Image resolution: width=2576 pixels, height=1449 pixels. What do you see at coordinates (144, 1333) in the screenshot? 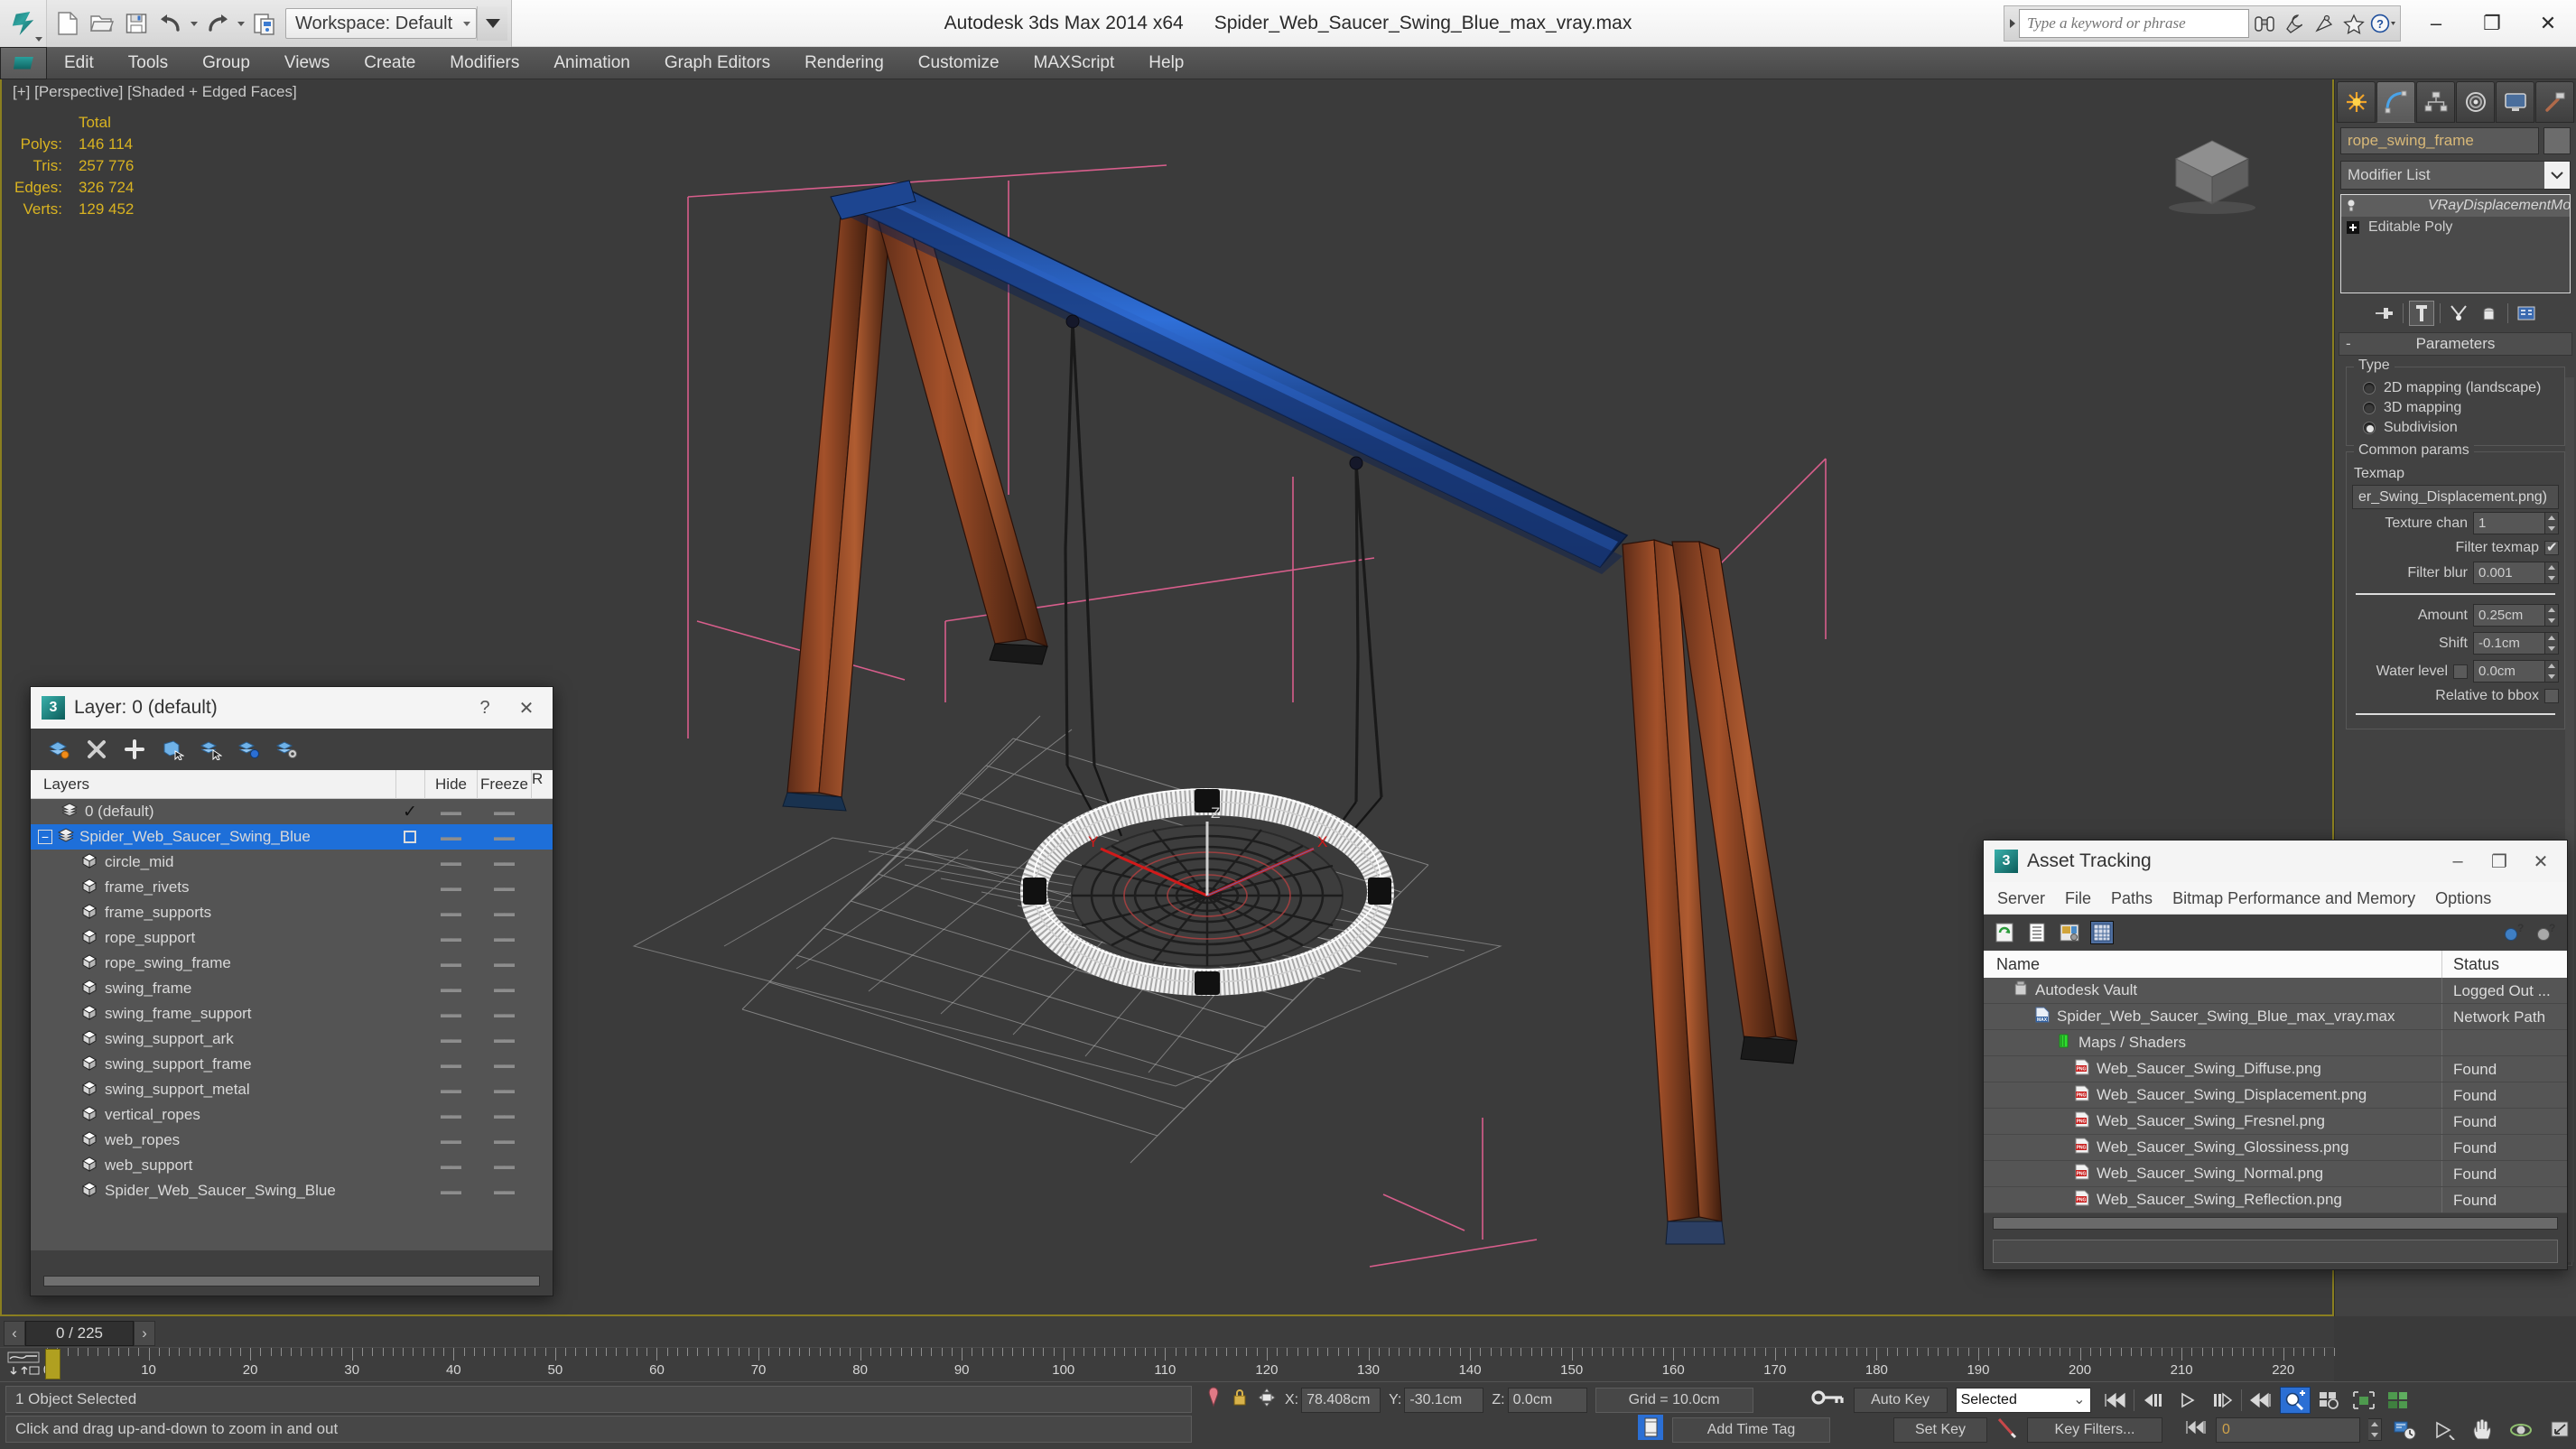
I see `next-frame-button: ›` at bounding box center [144, 1333].